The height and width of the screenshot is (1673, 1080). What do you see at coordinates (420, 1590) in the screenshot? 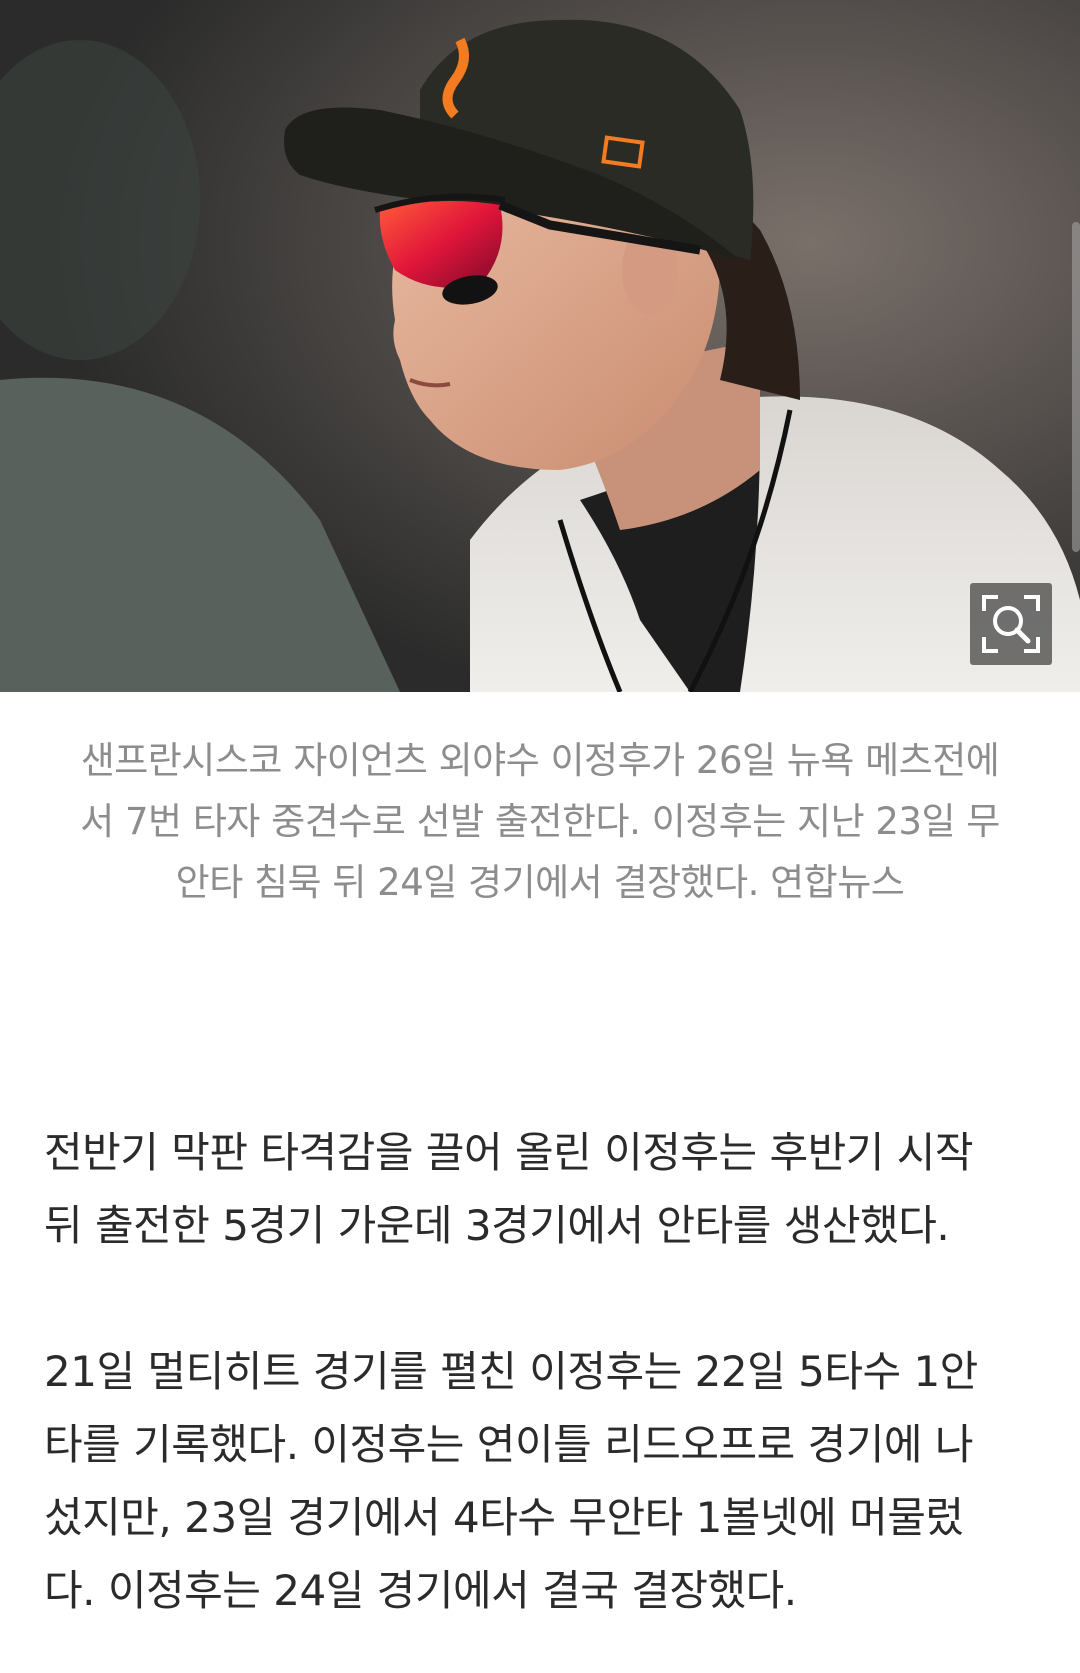
I see `paragraph-line: 다. 이정후는 24일 경기에서 결국 결장했다.` at bounding box center [420, 1590].